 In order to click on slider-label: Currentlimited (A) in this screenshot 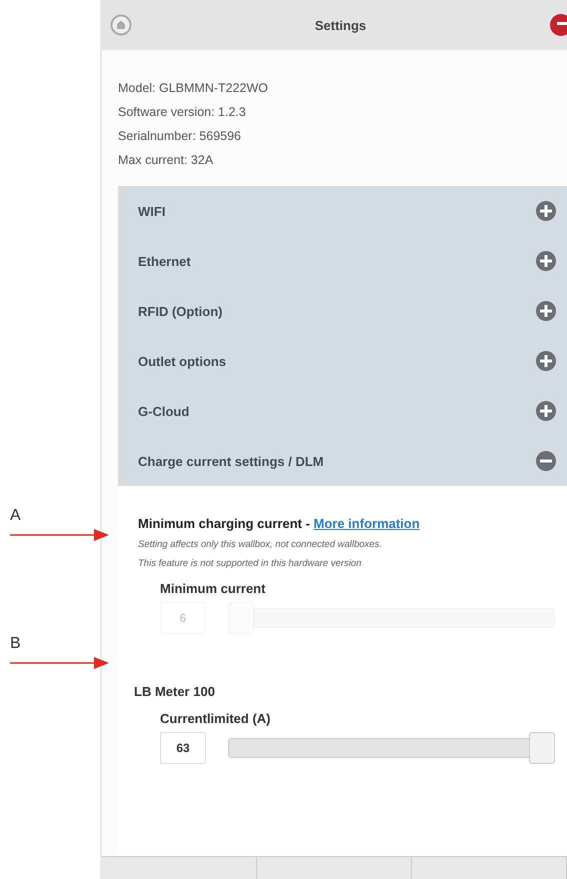, I will do `click(216, 718)`.